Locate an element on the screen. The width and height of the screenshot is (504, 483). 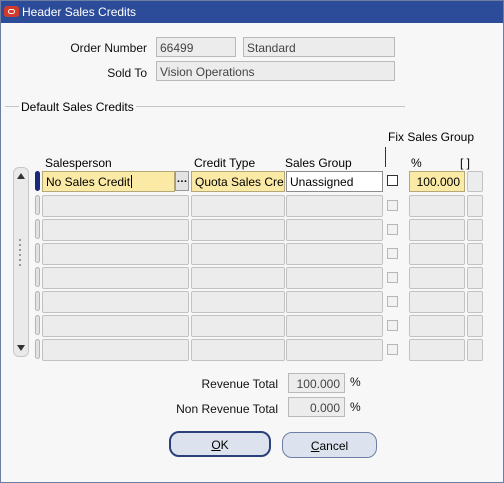
percent-field: 100.000 is located at coordinates (437, 181).